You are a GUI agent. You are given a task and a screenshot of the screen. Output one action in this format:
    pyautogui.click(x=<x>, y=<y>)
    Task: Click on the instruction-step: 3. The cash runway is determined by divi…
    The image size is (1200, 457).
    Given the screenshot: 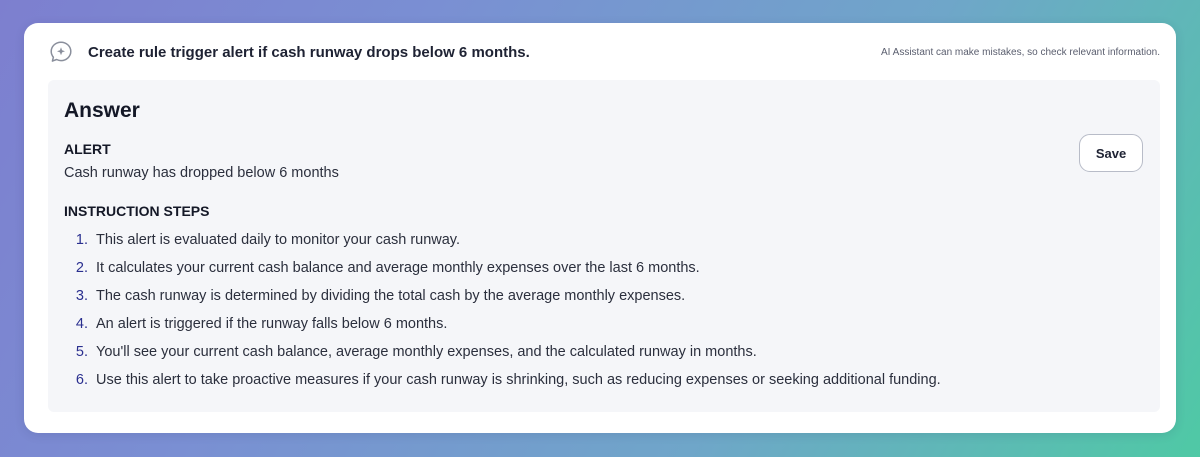 What is the action you would take?
    pyautogui.click(x=502, y=296)
    